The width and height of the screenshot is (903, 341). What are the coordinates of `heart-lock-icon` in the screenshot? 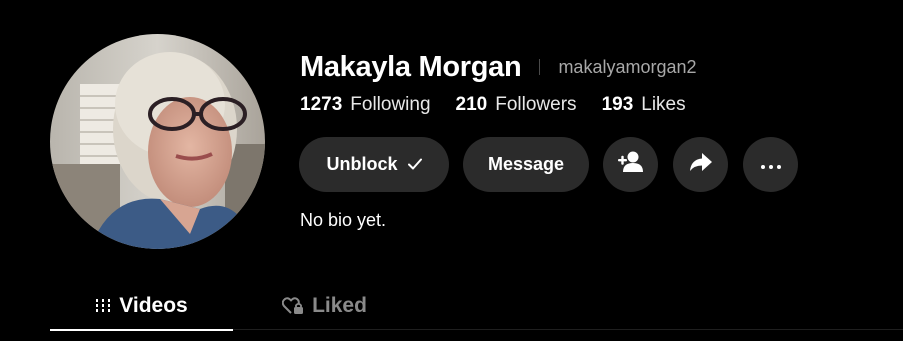 It's located at (293, 306).